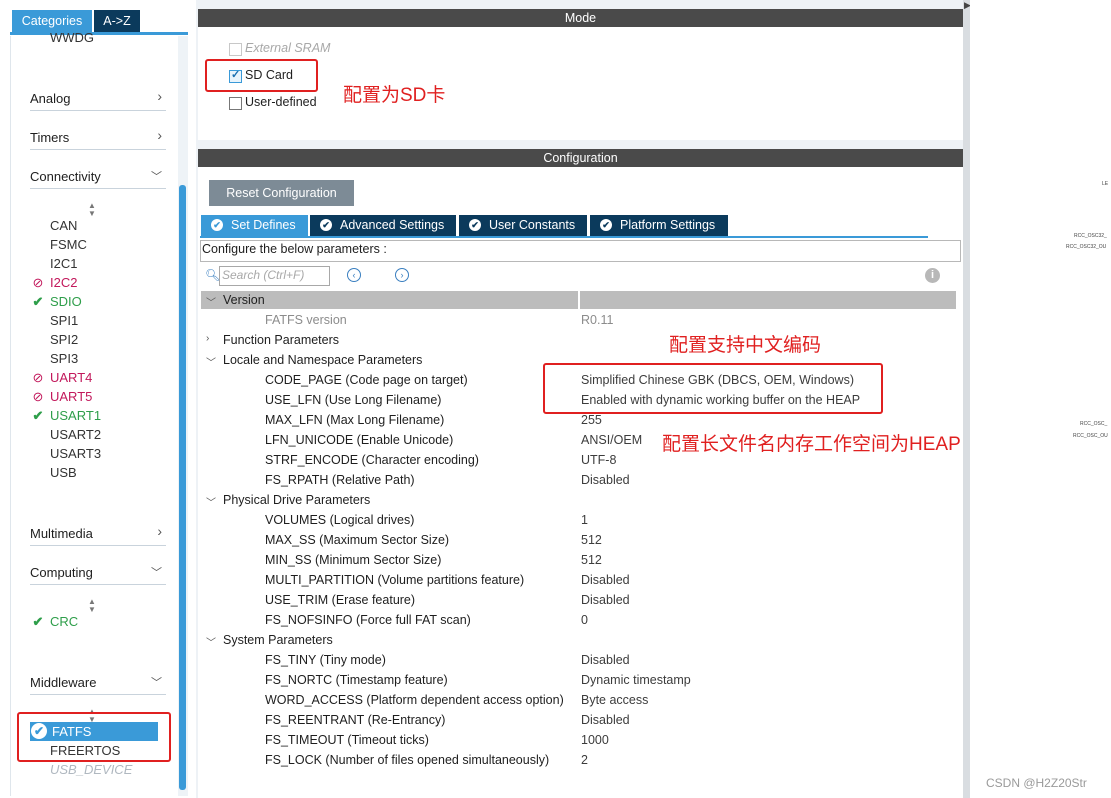 This screenshot has width=1111, height=798. I want to click on pinout-view-edge, so click(1040, 399).